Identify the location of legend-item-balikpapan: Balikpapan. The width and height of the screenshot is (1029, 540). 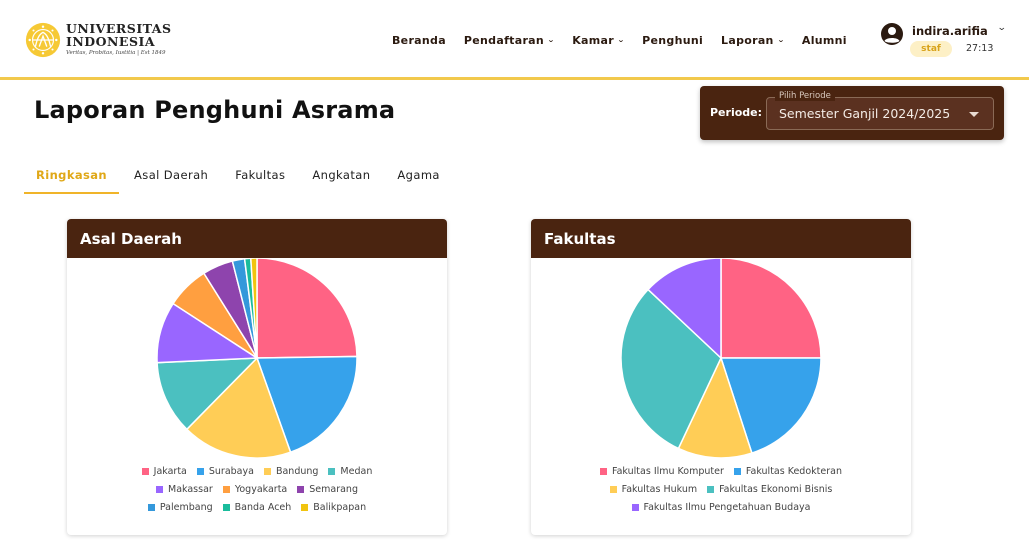
(333, 507).